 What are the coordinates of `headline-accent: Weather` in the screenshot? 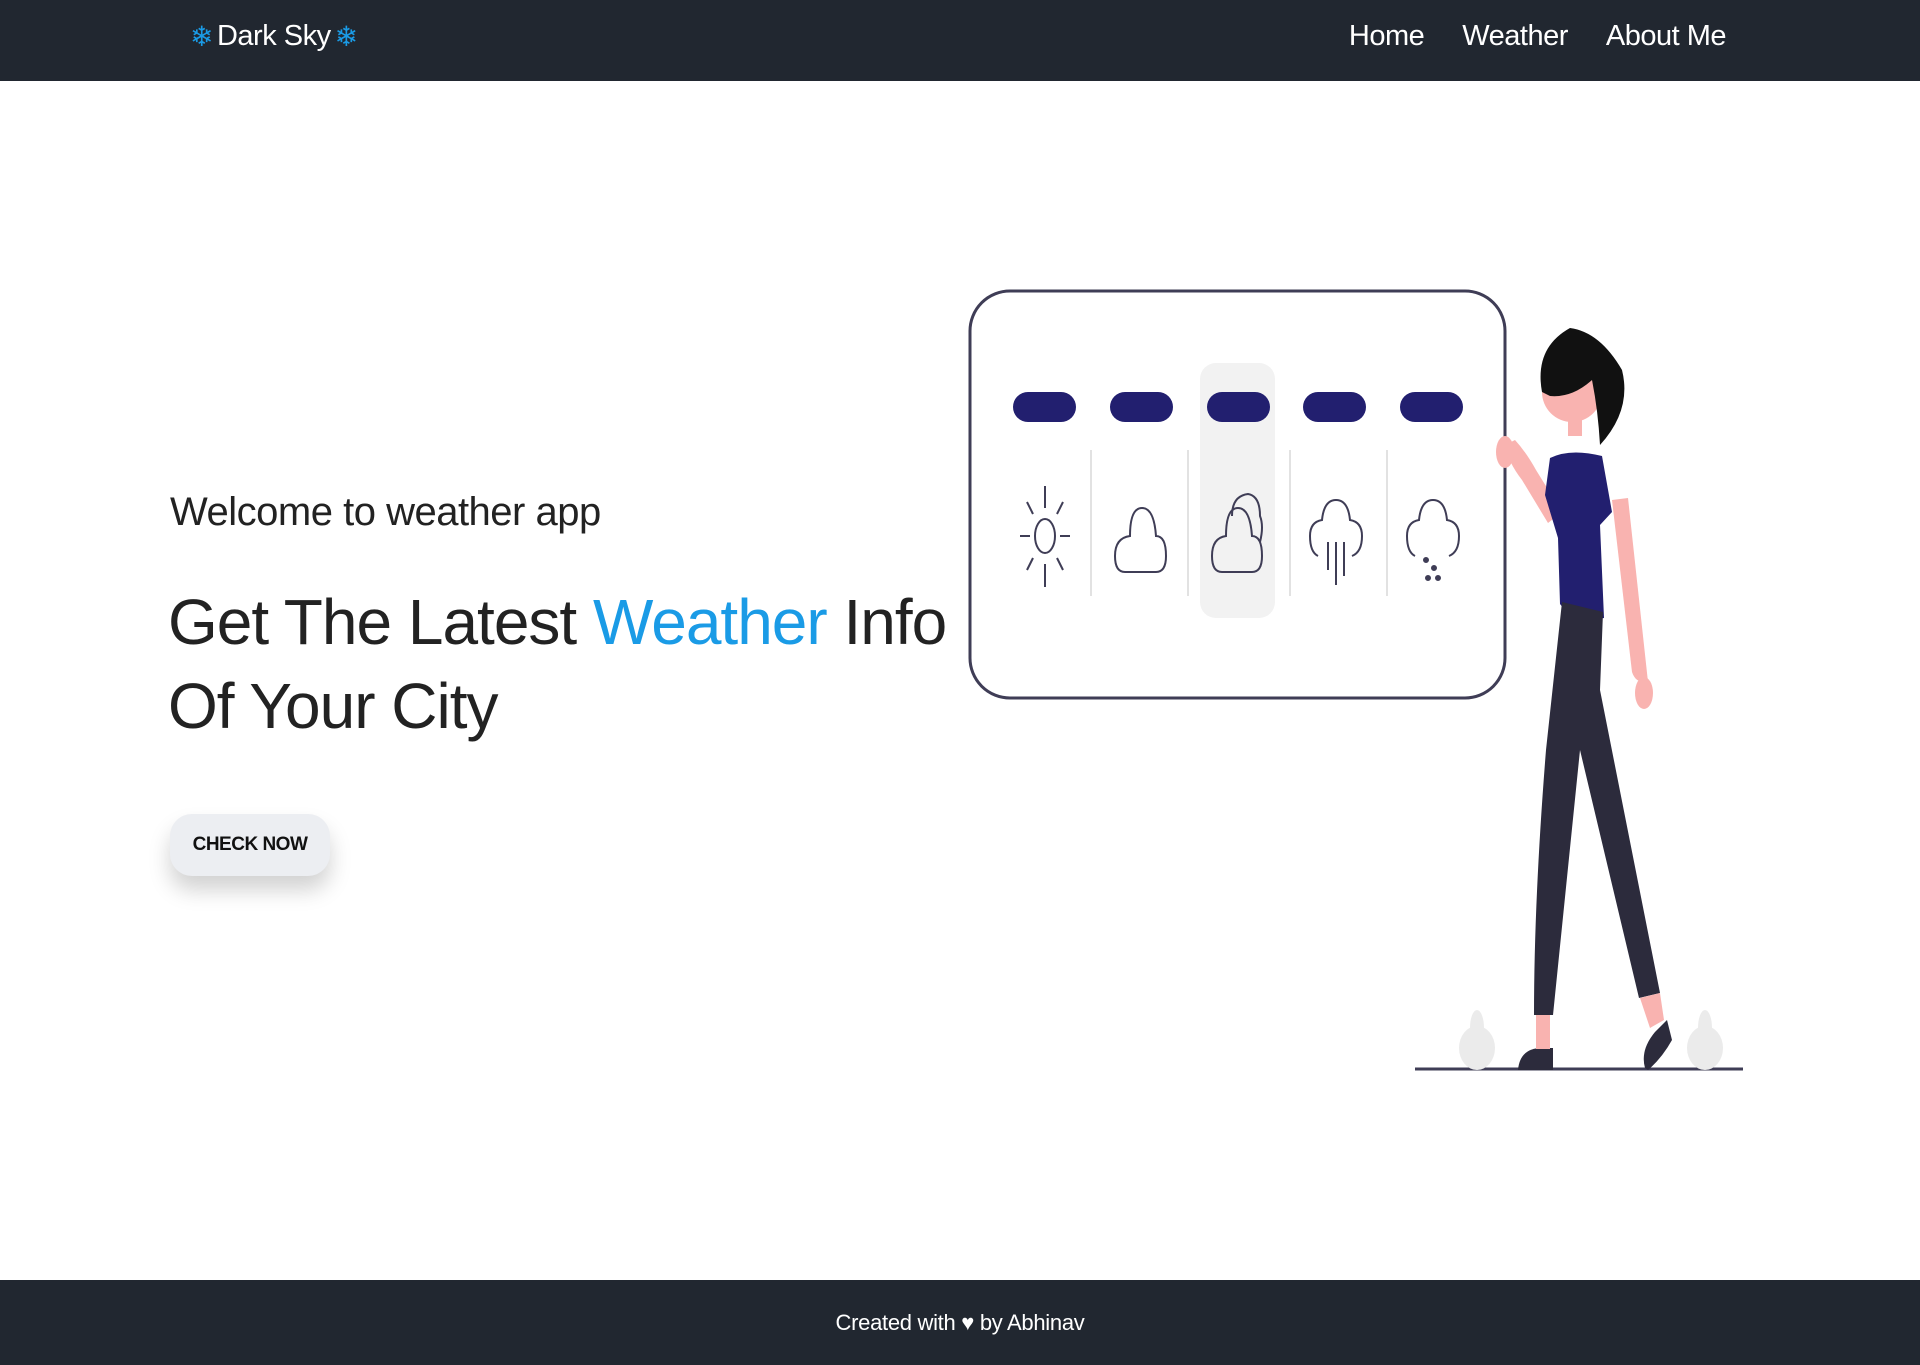 It's located at (710, 622).